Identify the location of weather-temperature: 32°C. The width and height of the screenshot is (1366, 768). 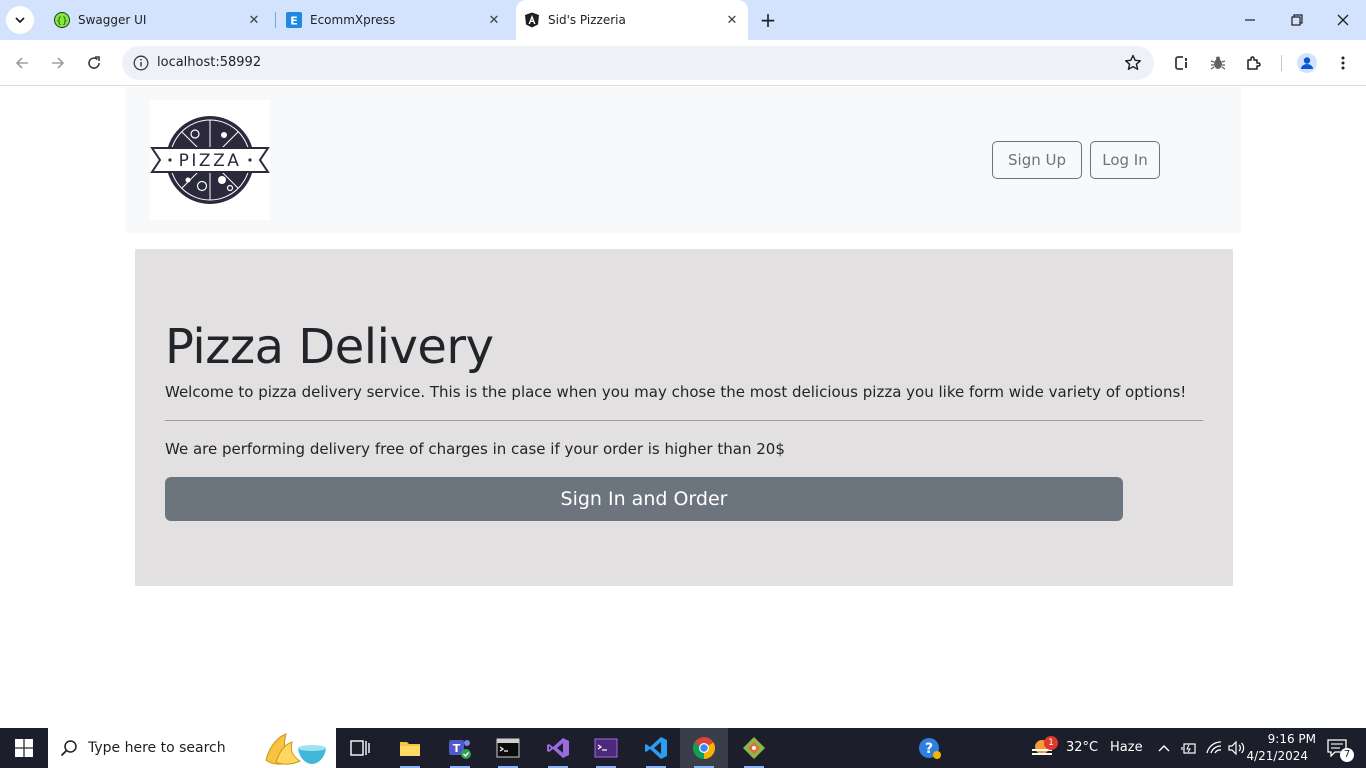
(1082, 747).